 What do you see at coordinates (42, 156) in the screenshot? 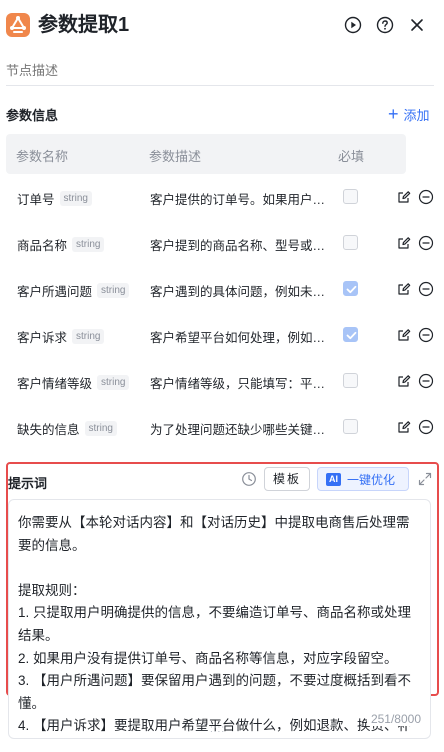
I see `column-header-name: 参数名称` at bounding box center [42, 156].